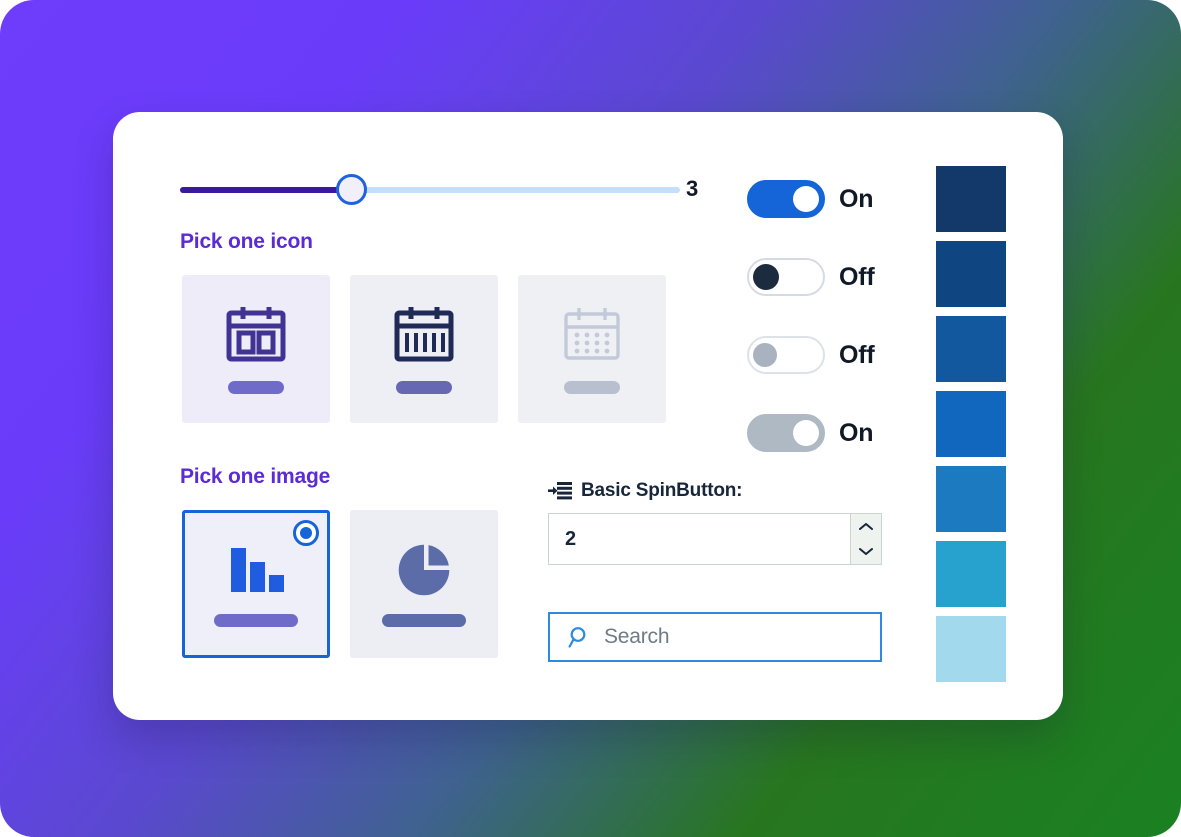 This screenshot has height=837, width=1181. What do you see at coordinates (446, 190) in the screenshot?
I see `slider-row: 3` at bounding box center [446, 190].